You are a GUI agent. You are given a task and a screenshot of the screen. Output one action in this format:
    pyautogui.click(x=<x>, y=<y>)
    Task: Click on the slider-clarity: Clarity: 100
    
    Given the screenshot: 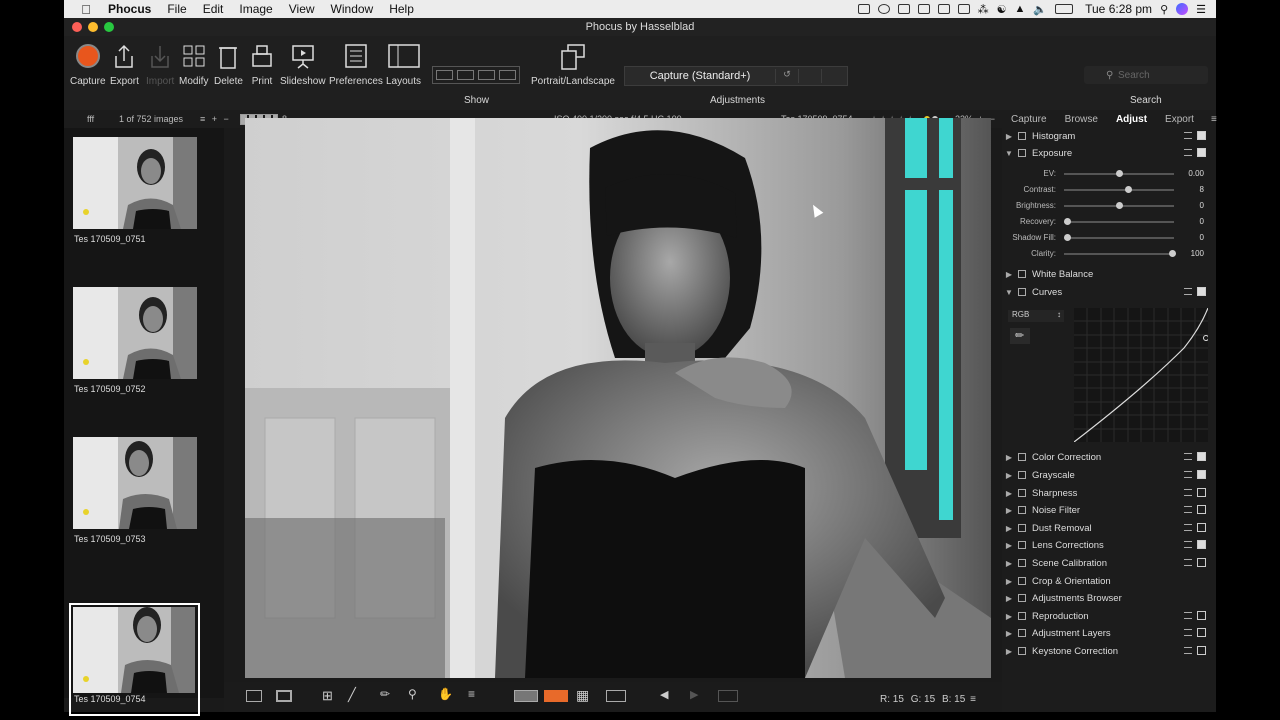 What is the action you would take?
    pyautogui.click(x=1109, y=253)
    